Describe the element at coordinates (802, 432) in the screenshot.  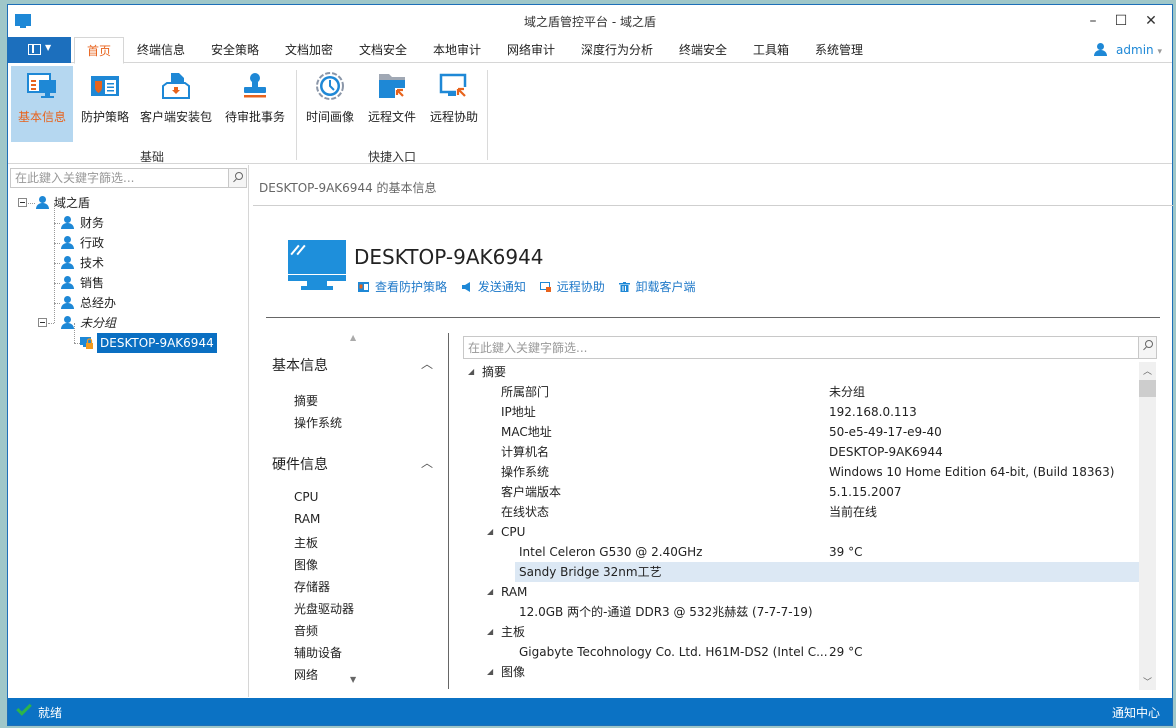
I see `grid-row: MAC地址 50-e5-49-17-e9-40` at that location.